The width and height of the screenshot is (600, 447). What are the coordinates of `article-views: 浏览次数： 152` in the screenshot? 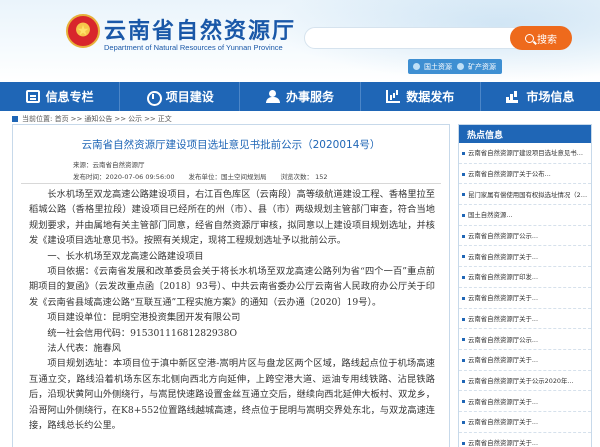 It's located at (304, 177).